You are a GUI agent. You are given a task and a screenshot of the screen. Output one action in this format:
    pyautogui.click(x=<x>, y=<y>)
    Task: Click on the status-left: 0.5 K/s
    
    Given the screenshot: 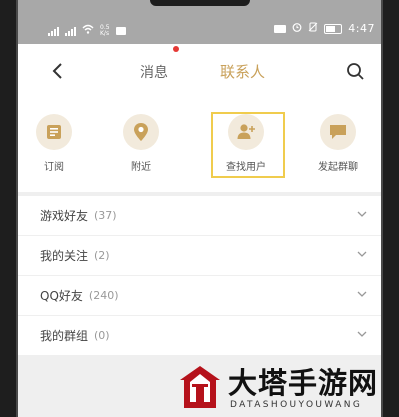 What is the action you would take?
    pyautogui.click(x=87, y=30)
    